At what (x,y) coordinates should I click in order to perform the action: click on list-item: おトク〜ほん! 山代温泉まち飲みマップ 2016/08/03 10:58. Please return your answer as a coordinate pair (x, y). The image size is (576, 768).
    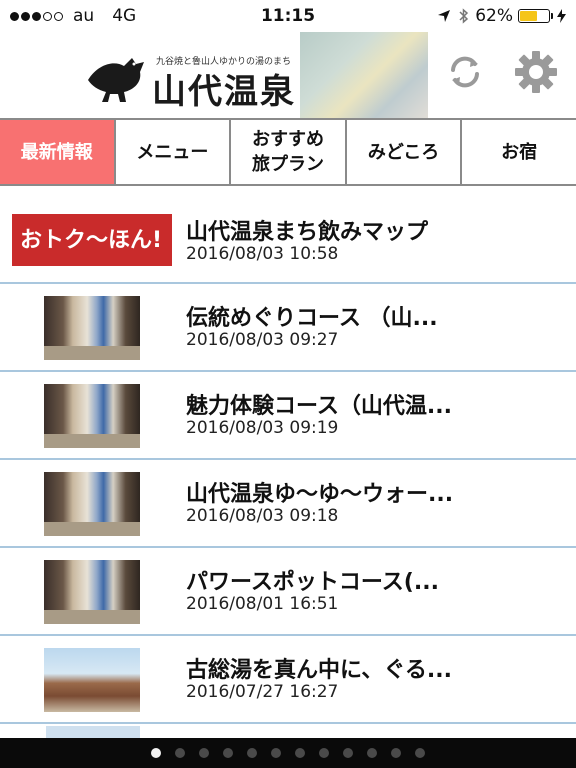
    Looking at the image, I should click on (288, 241).